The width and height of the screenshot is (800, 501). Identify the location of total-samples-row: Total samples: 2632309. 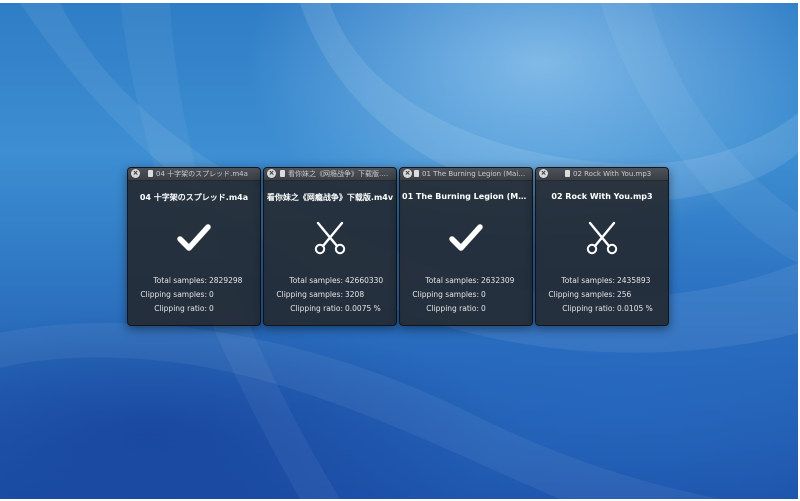
(466, 280).